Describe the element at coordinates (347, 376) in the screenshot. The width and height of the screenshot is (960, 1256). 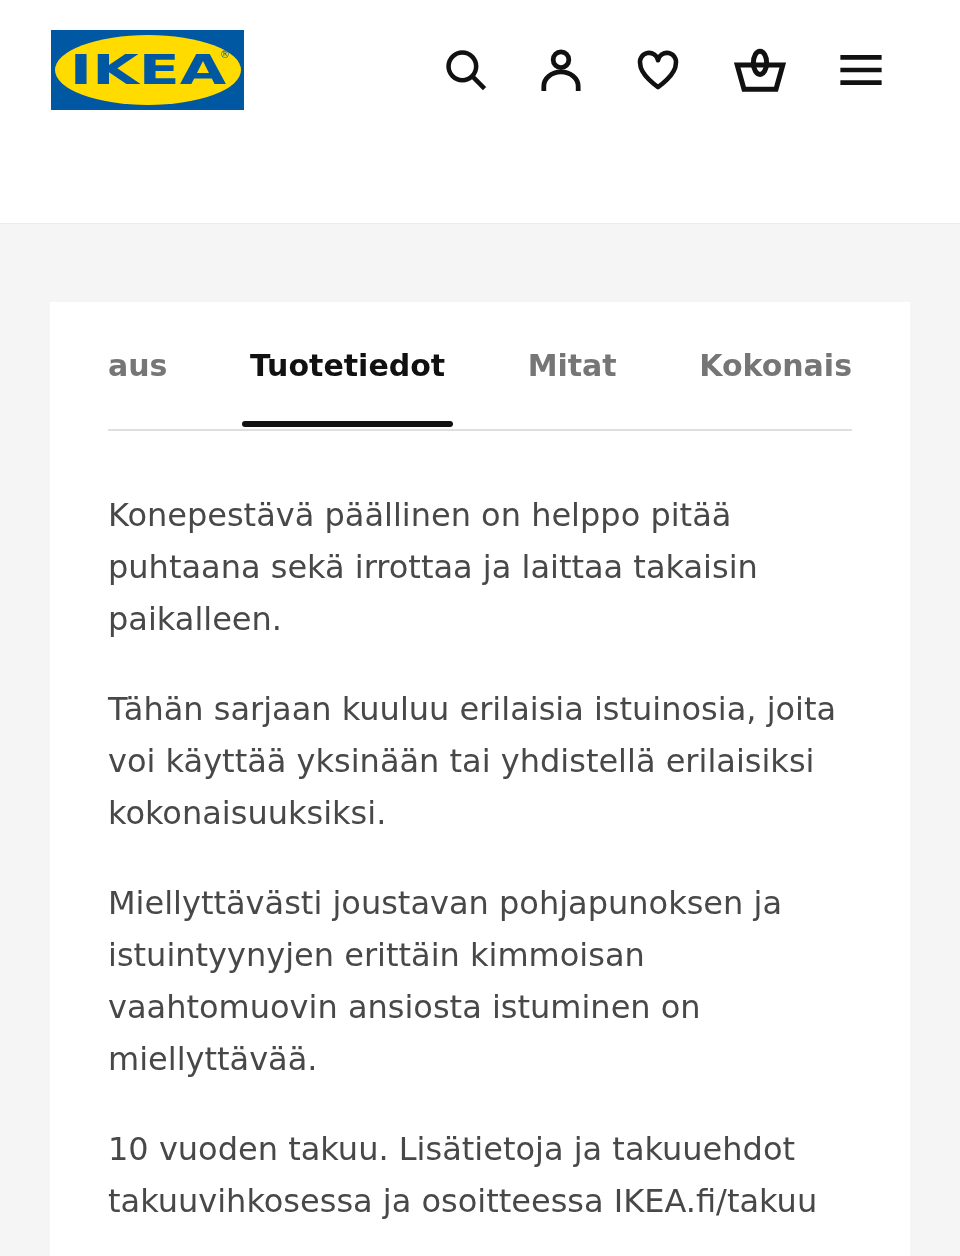
I see `tab: Tuotetiedot` at that location.